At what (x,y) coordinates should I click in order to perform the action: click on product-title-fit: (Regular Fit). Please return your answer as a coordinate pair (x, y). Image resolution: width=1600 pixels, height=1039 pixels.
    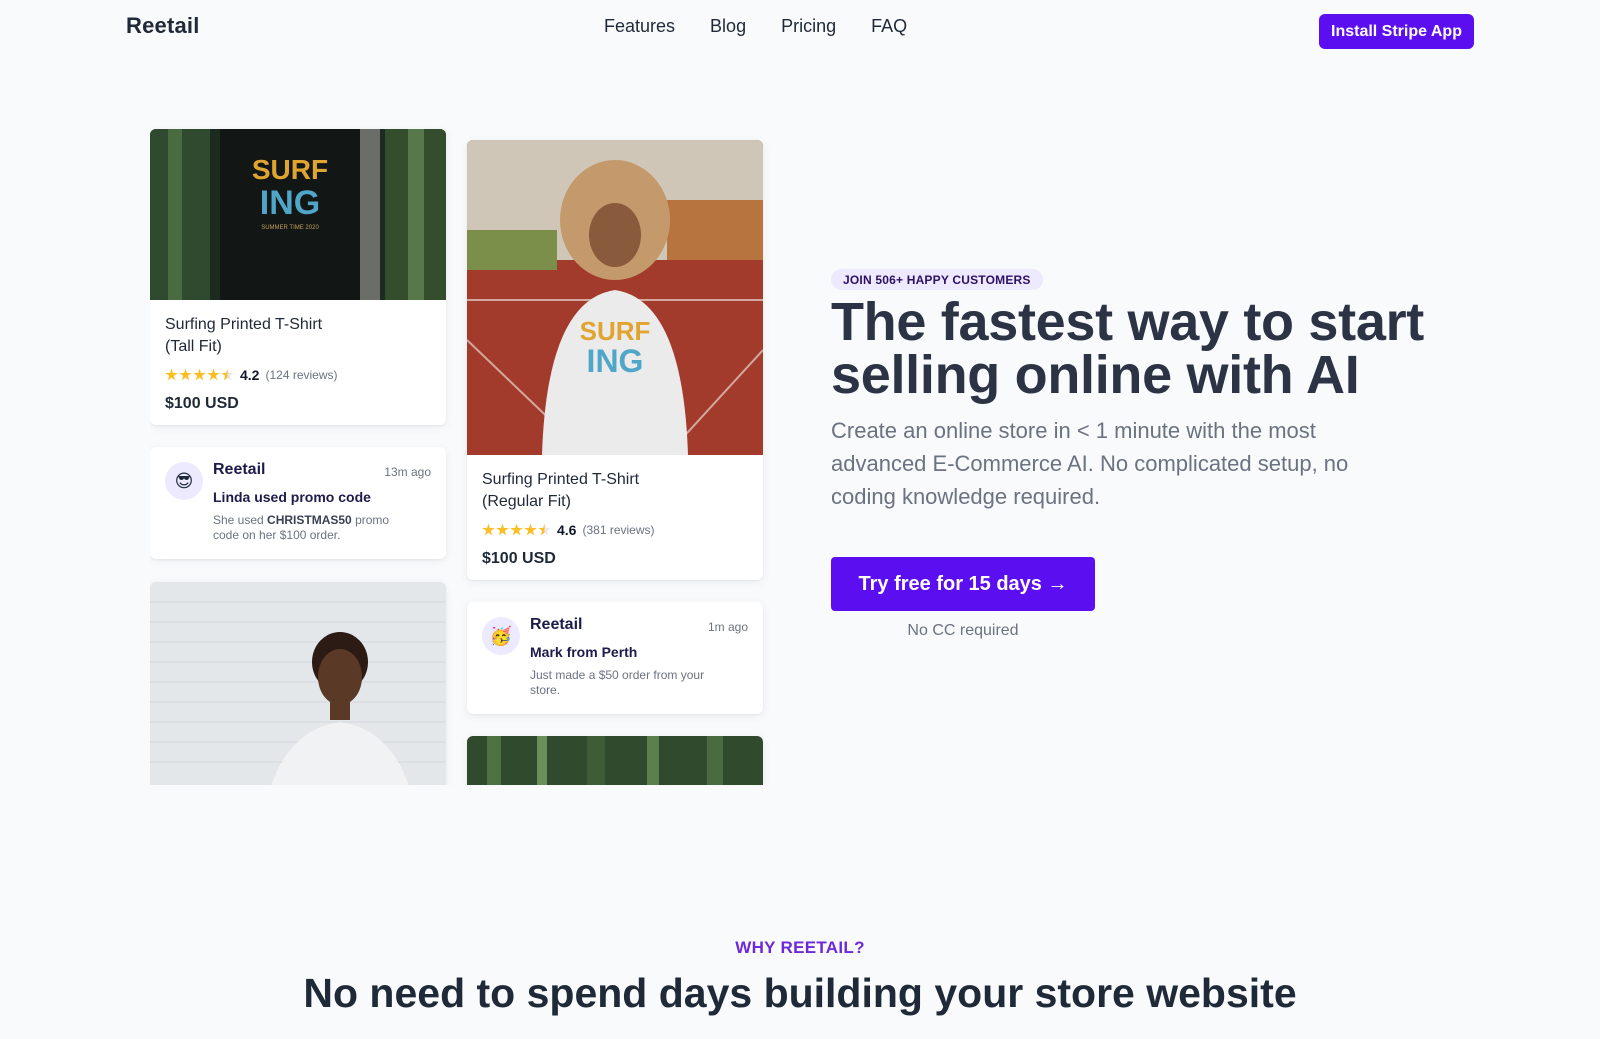
    Looking at the image, I should click on (526, 501).